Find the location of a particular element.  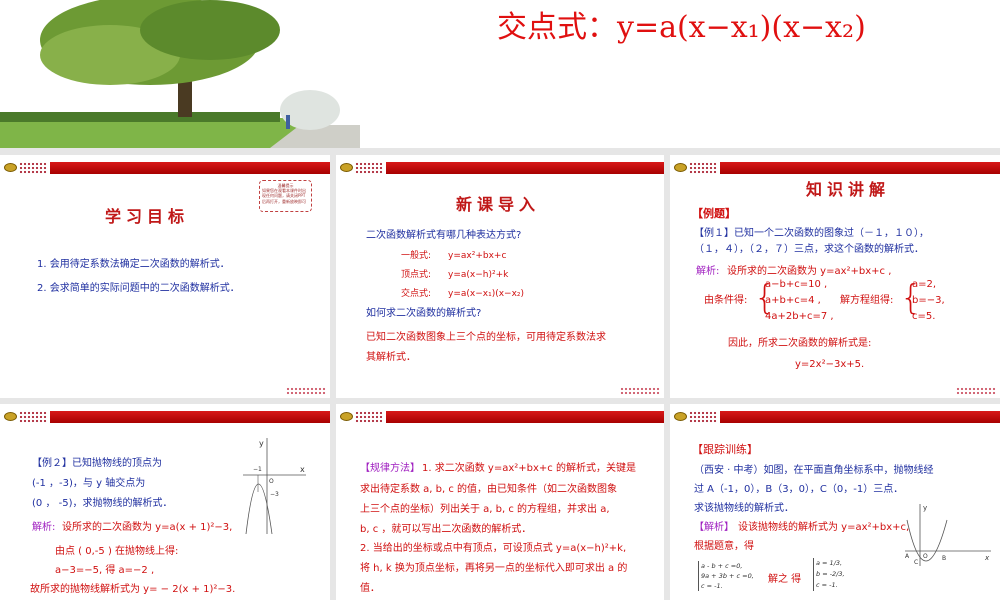

analysis-line: 故所求的抛物线解析式为 y= − 2(x + 1)²−3. is located at coordinates (133, 589).